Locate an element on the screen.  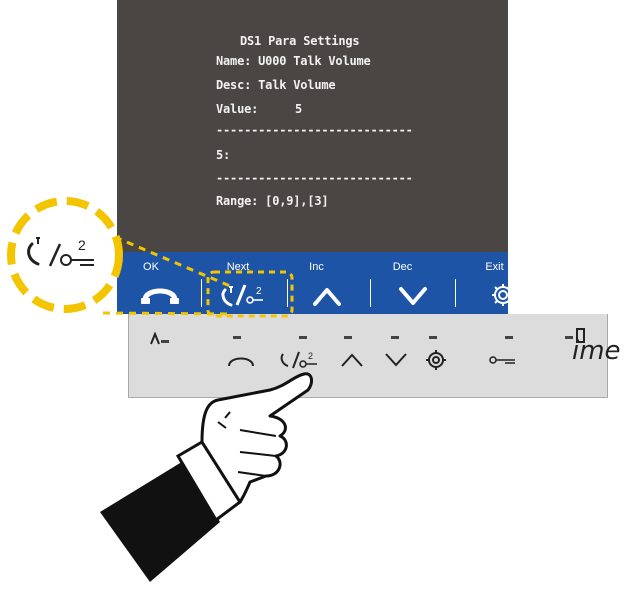
lcd-title: DS1 Para Settings is located at coordinates (300, 41).